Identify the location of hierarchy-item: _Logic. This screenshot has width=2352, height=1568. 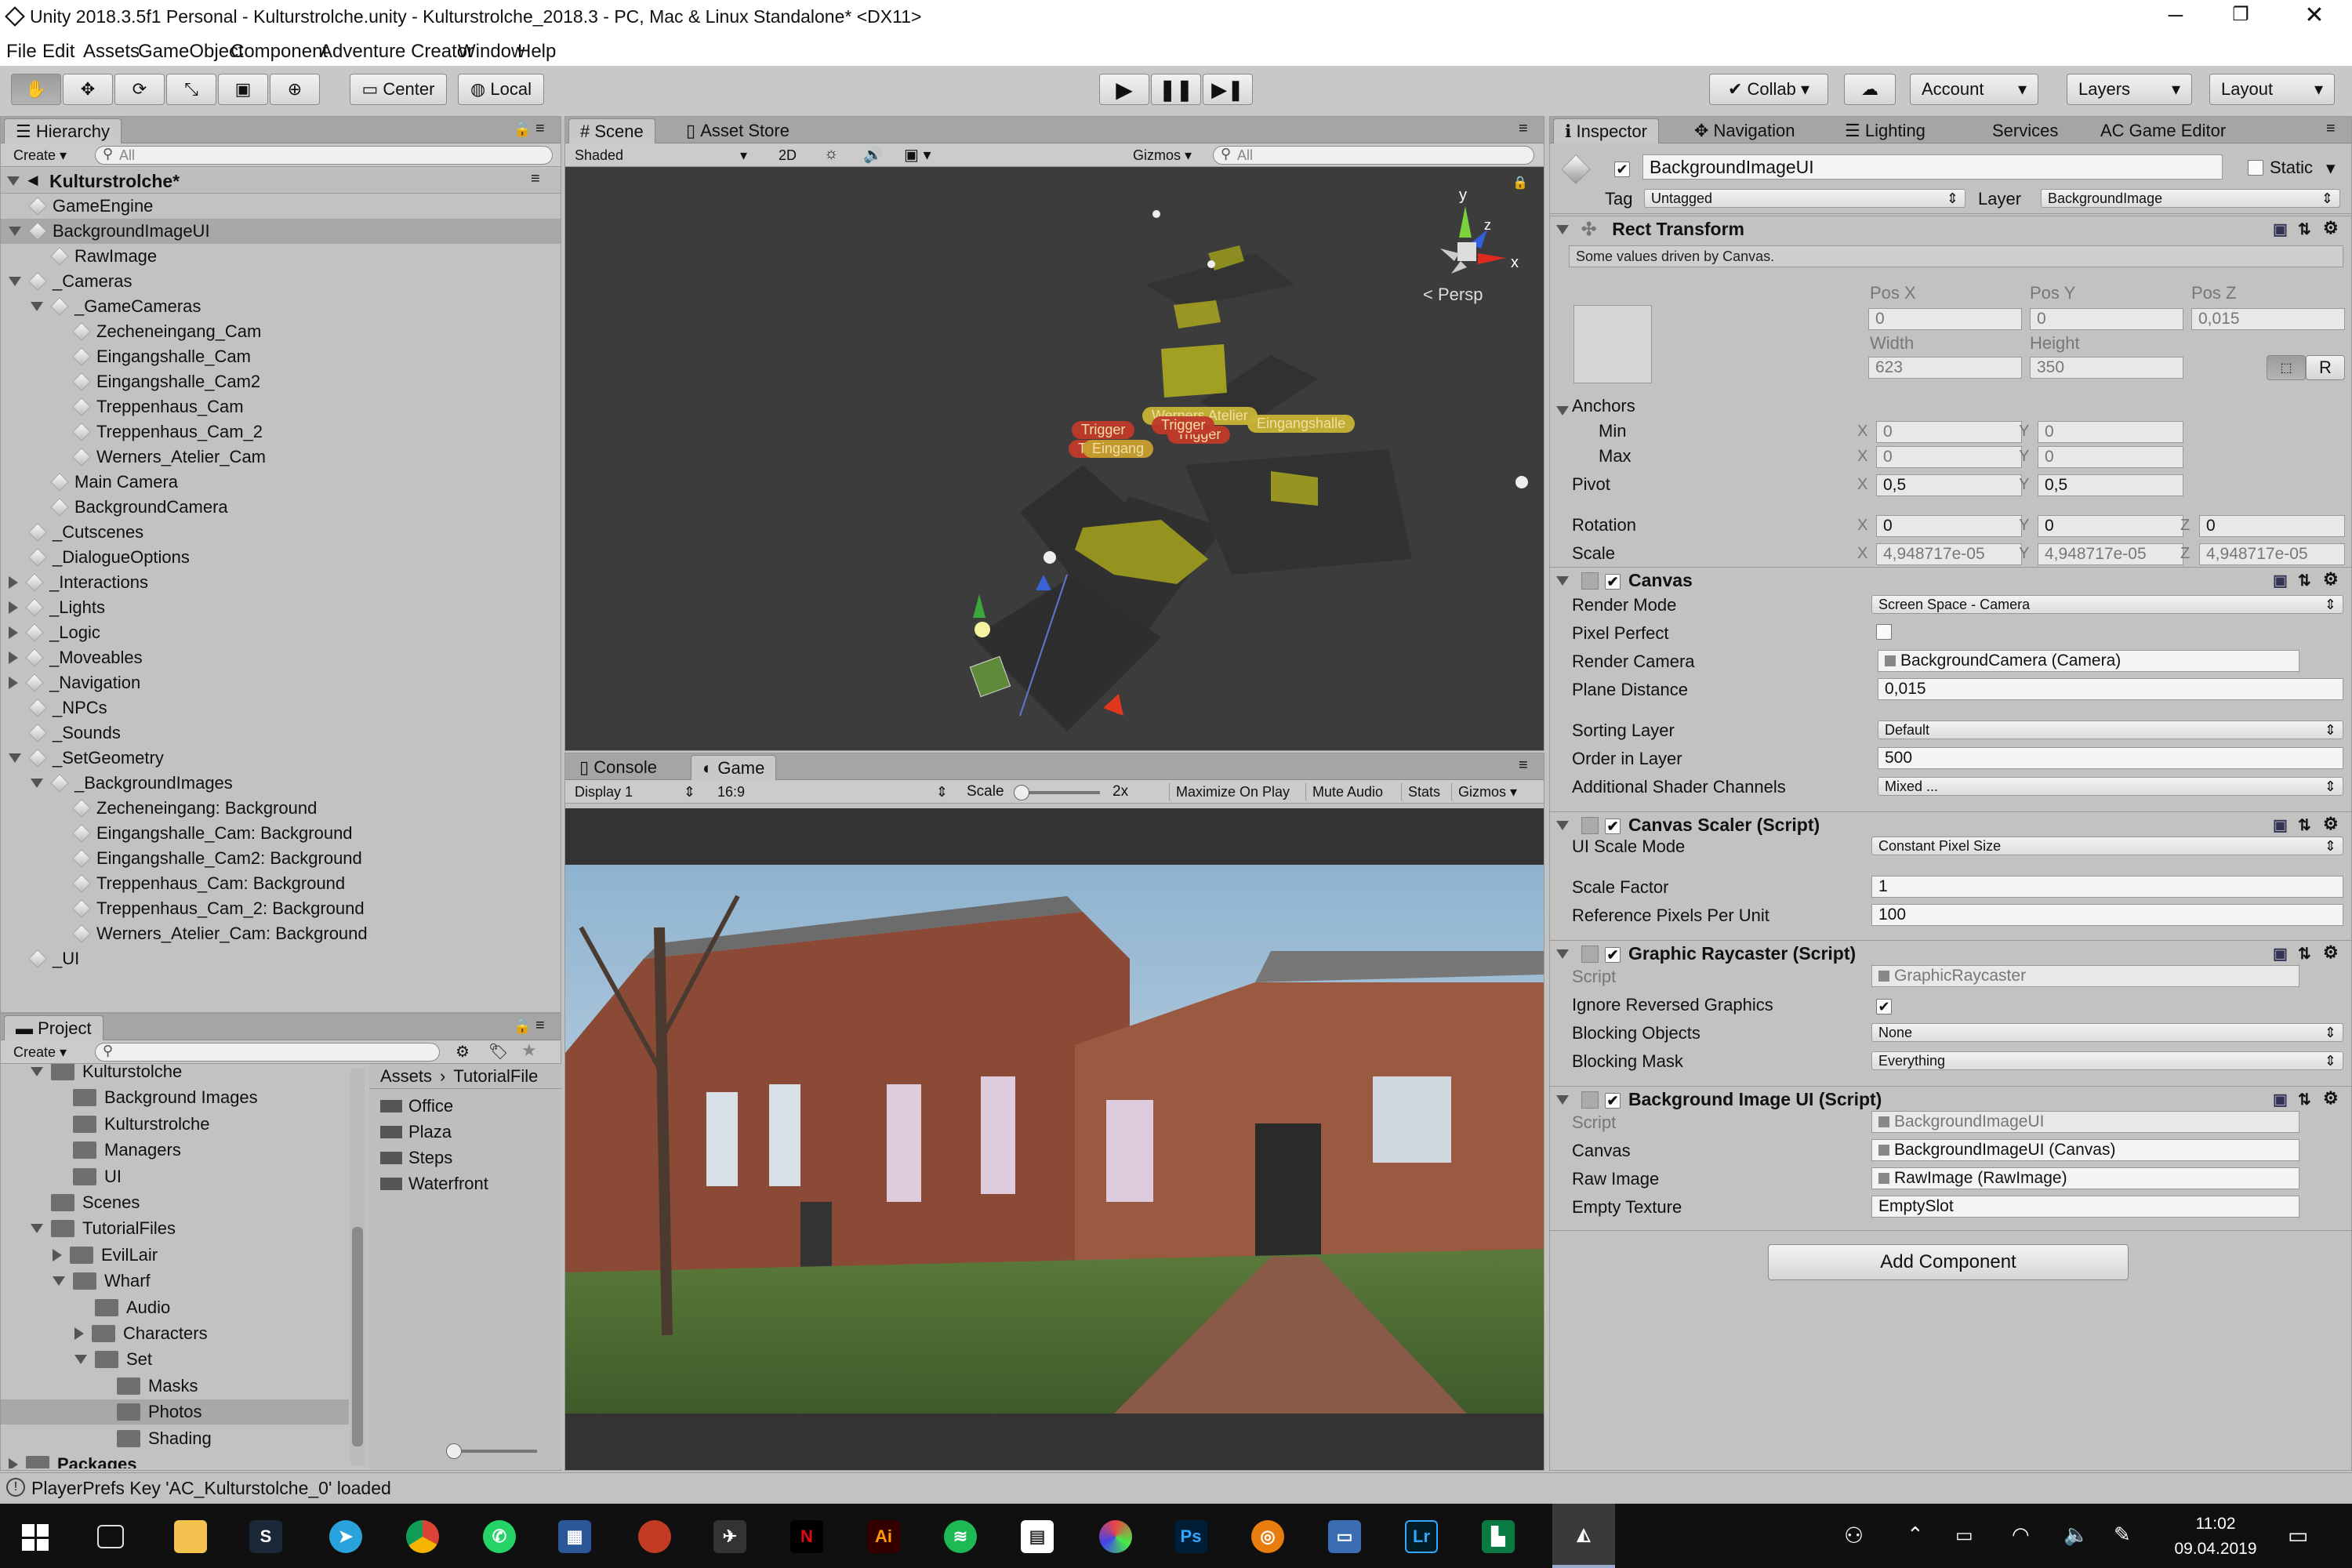
(281, 632).